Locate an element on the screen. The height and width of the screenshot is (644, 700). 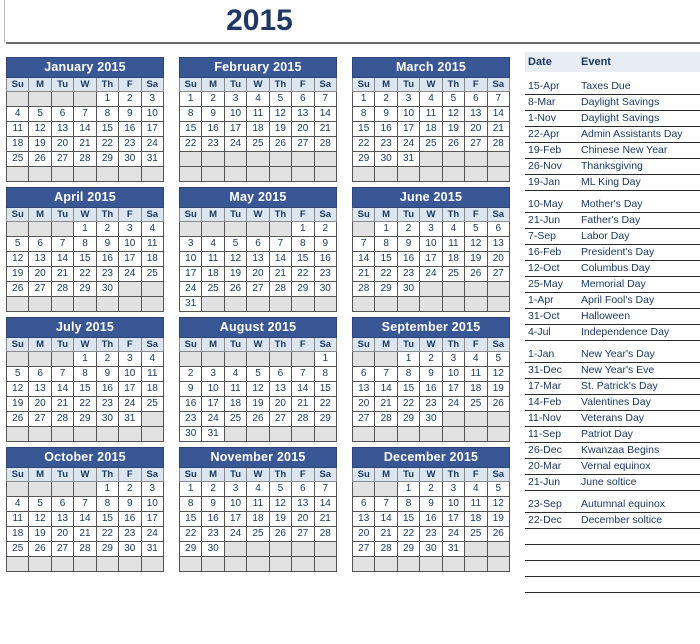
event-row: 16-Feb President's Day is located at coordinates (612, 252).